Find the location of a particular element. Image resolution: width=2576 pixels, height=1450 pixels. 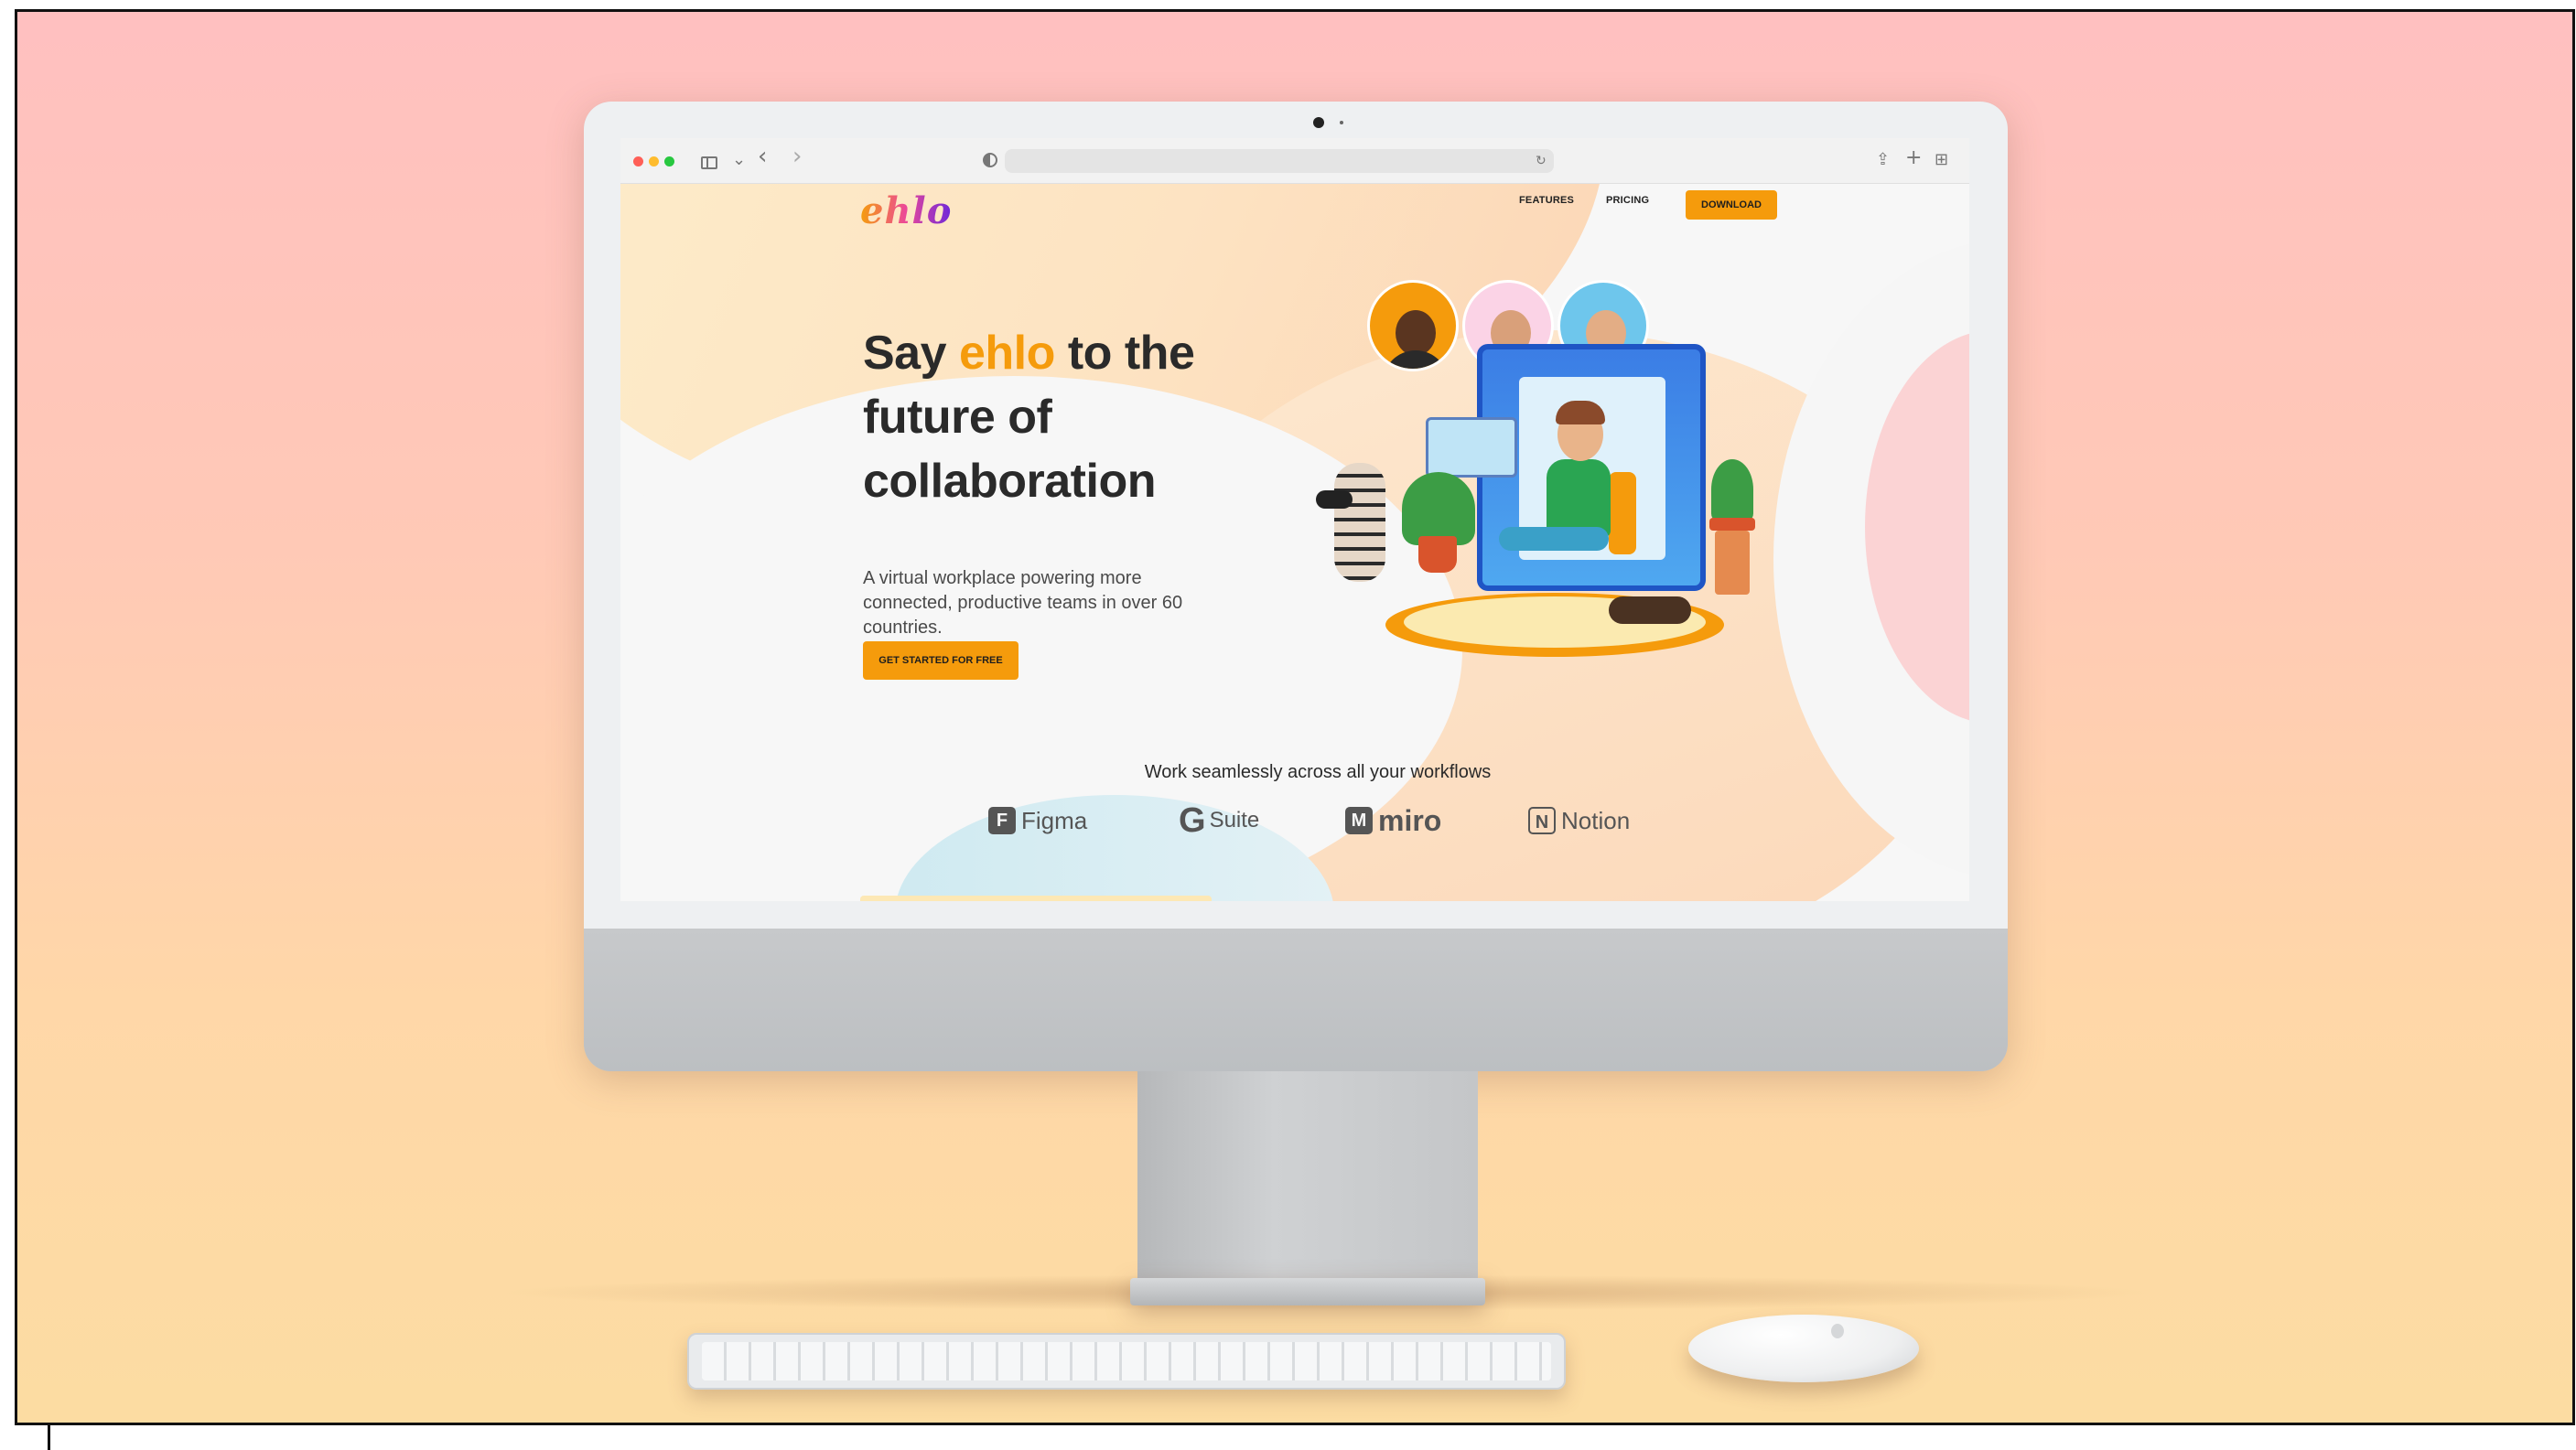

hero-title-pre: Say is located at coordinates (911, 353).